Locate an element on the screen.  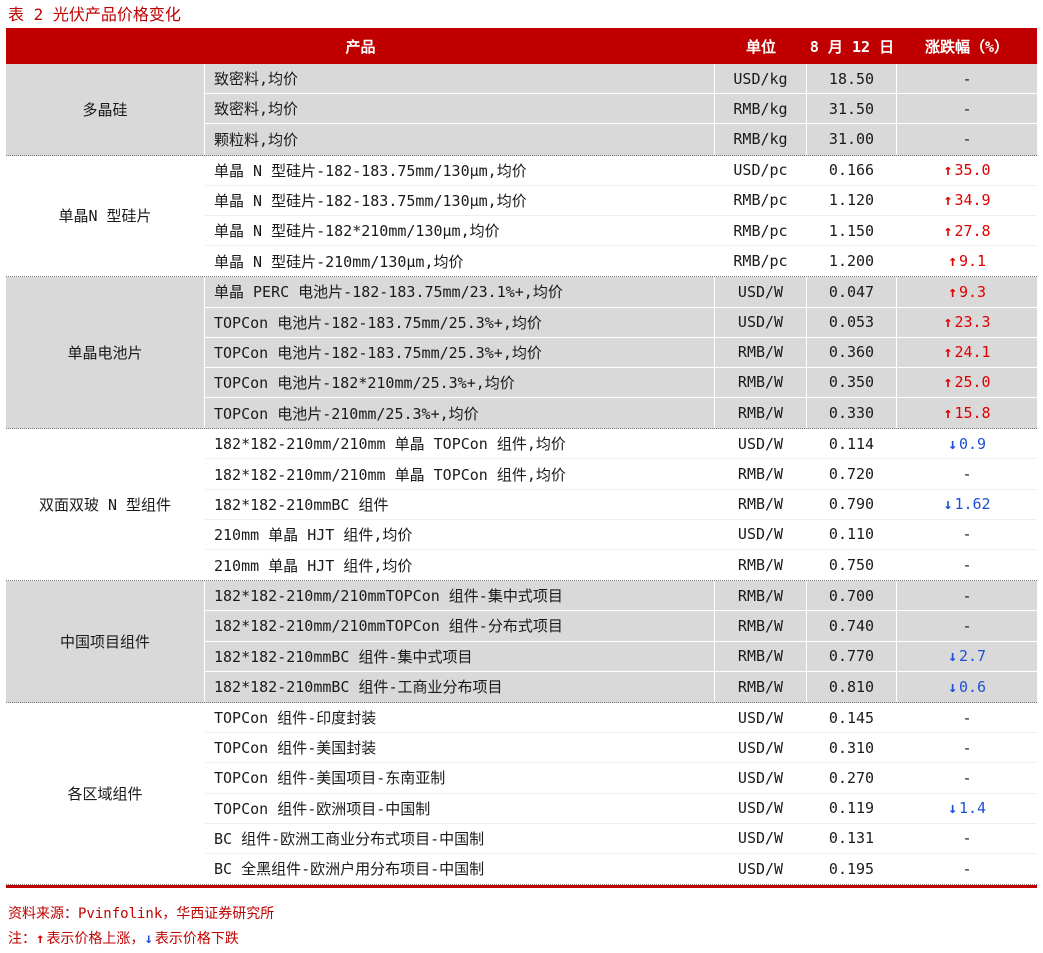
table-row: 210mm 单晶 HJT 组件,均价 RMB/W 0.750 - is located at coordinates (621, 565).